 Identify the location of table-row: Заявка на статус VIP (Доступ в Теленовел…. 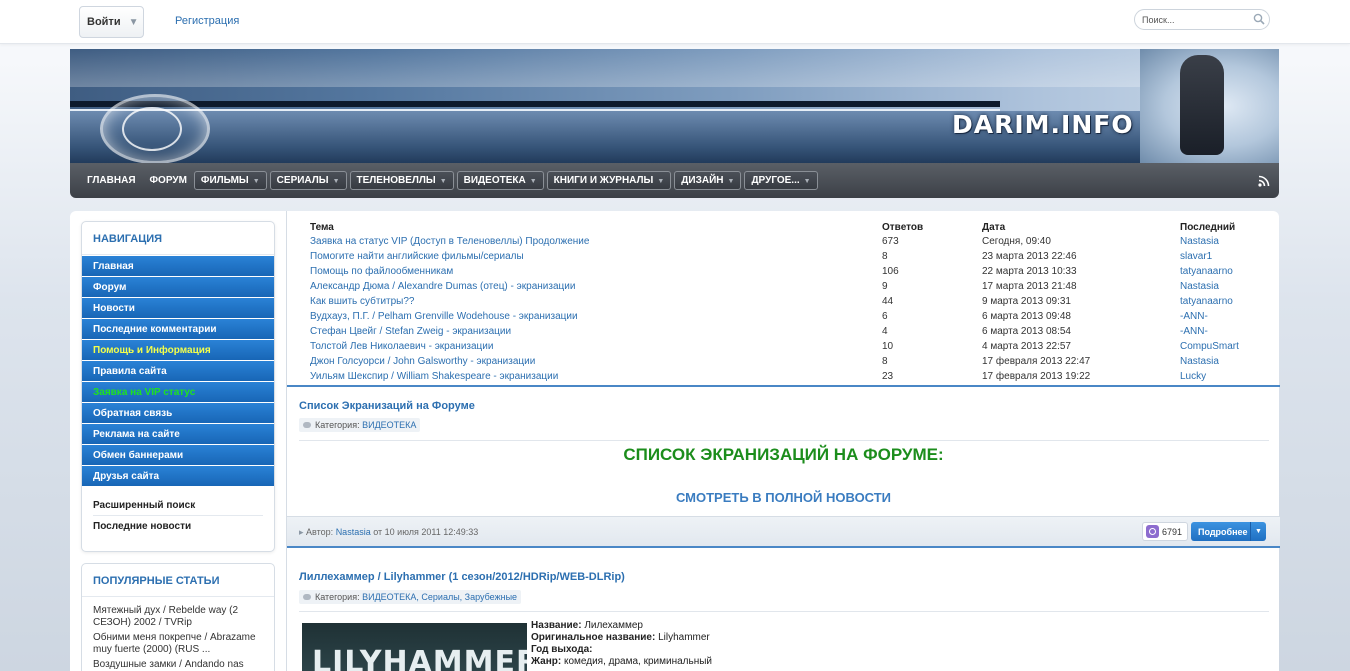
(780, 241).